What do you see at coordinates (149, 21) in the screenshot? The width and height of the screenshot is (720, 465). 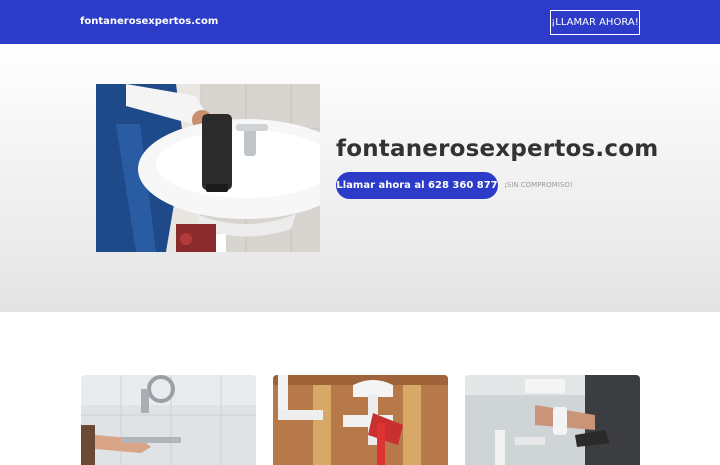 I see `brand-link: fontanerosexpertos.com` at bounding box center [149, 21].